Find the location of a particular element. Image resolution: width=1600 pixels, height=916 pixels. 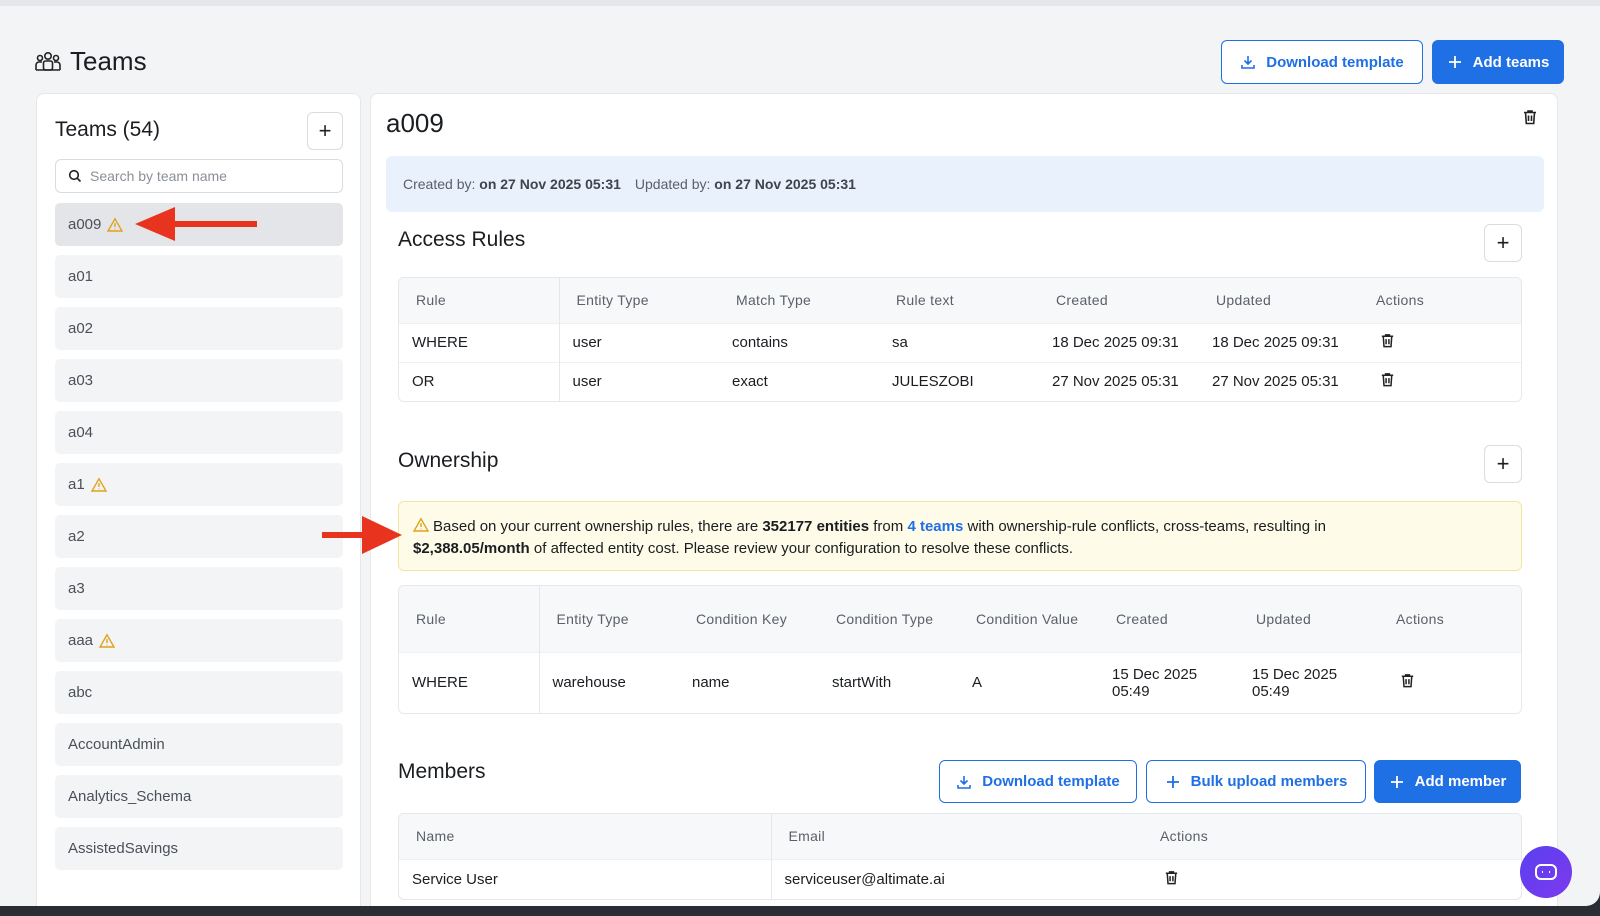

team-item-label: a01 is located at coordinates (81, 276).